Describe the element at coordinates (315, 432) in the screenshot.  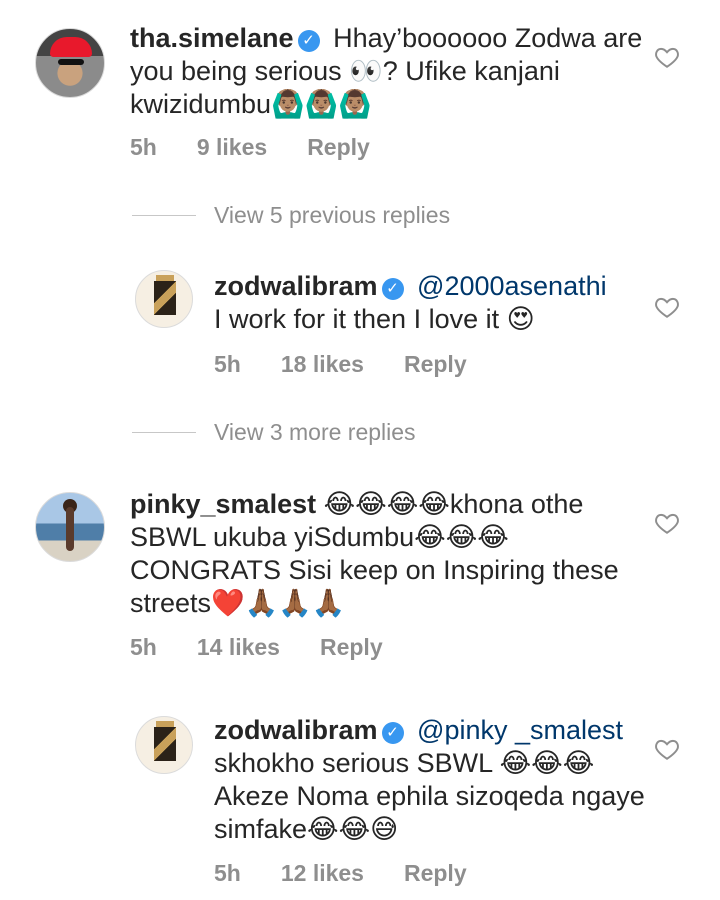
I see `view-more-replies-label: View 3 more replies` at that location.